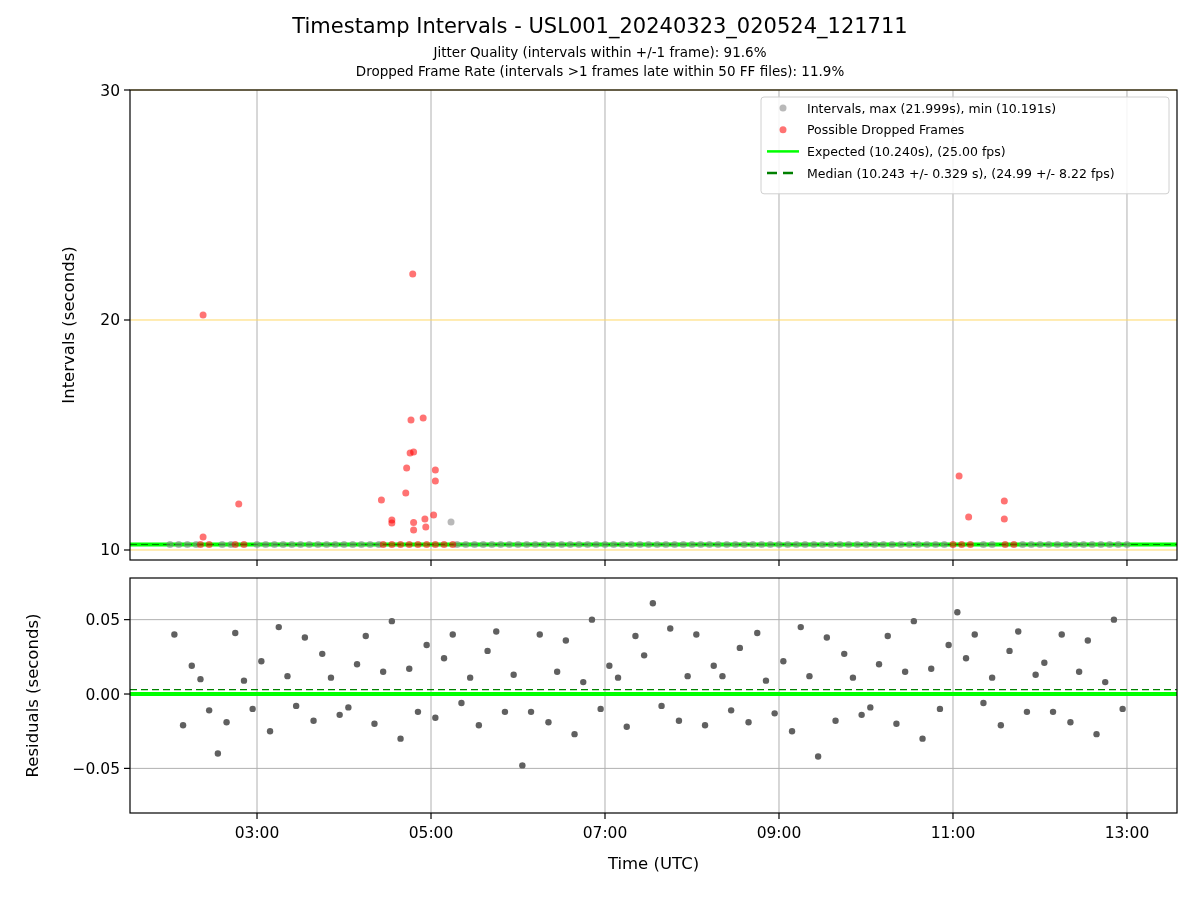 This screenshot has height=900, width=1200. I want to click on tick-label: 20, so click(110, 320).